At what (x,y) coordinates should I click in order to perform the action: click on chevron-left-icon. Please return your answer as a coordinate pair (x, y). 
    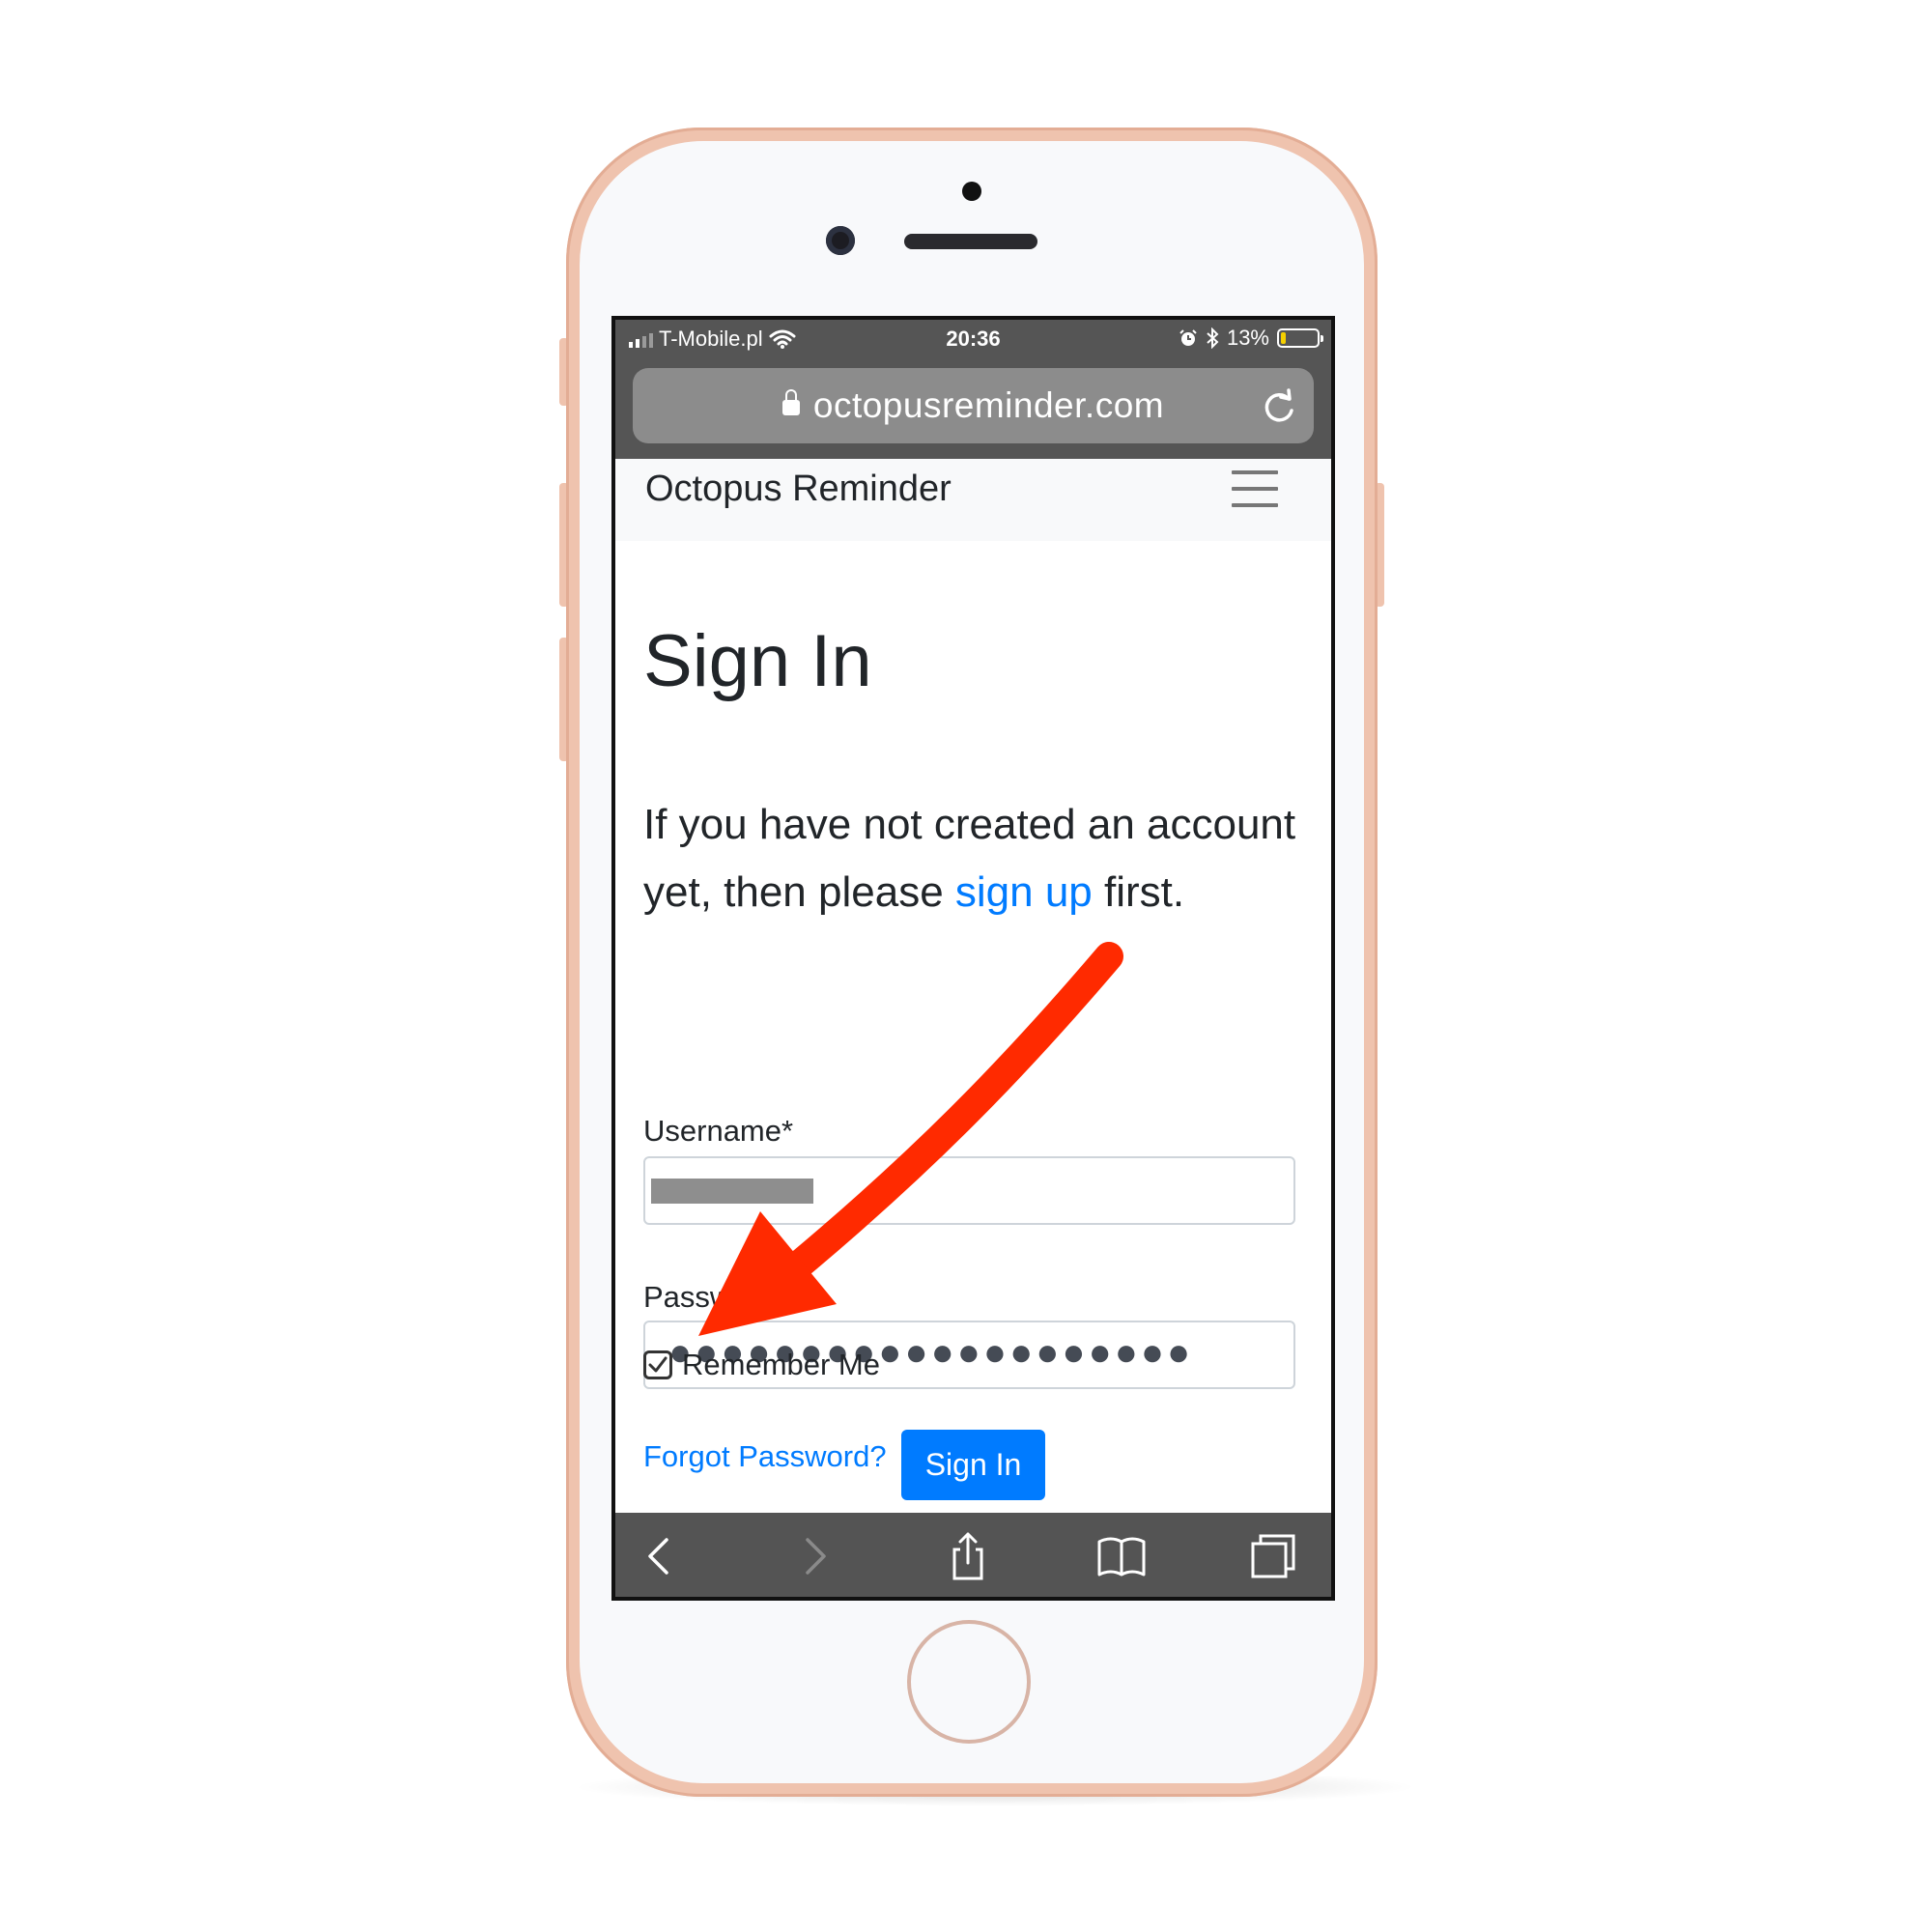
    Looking at the image, I should click on (661, 1556).